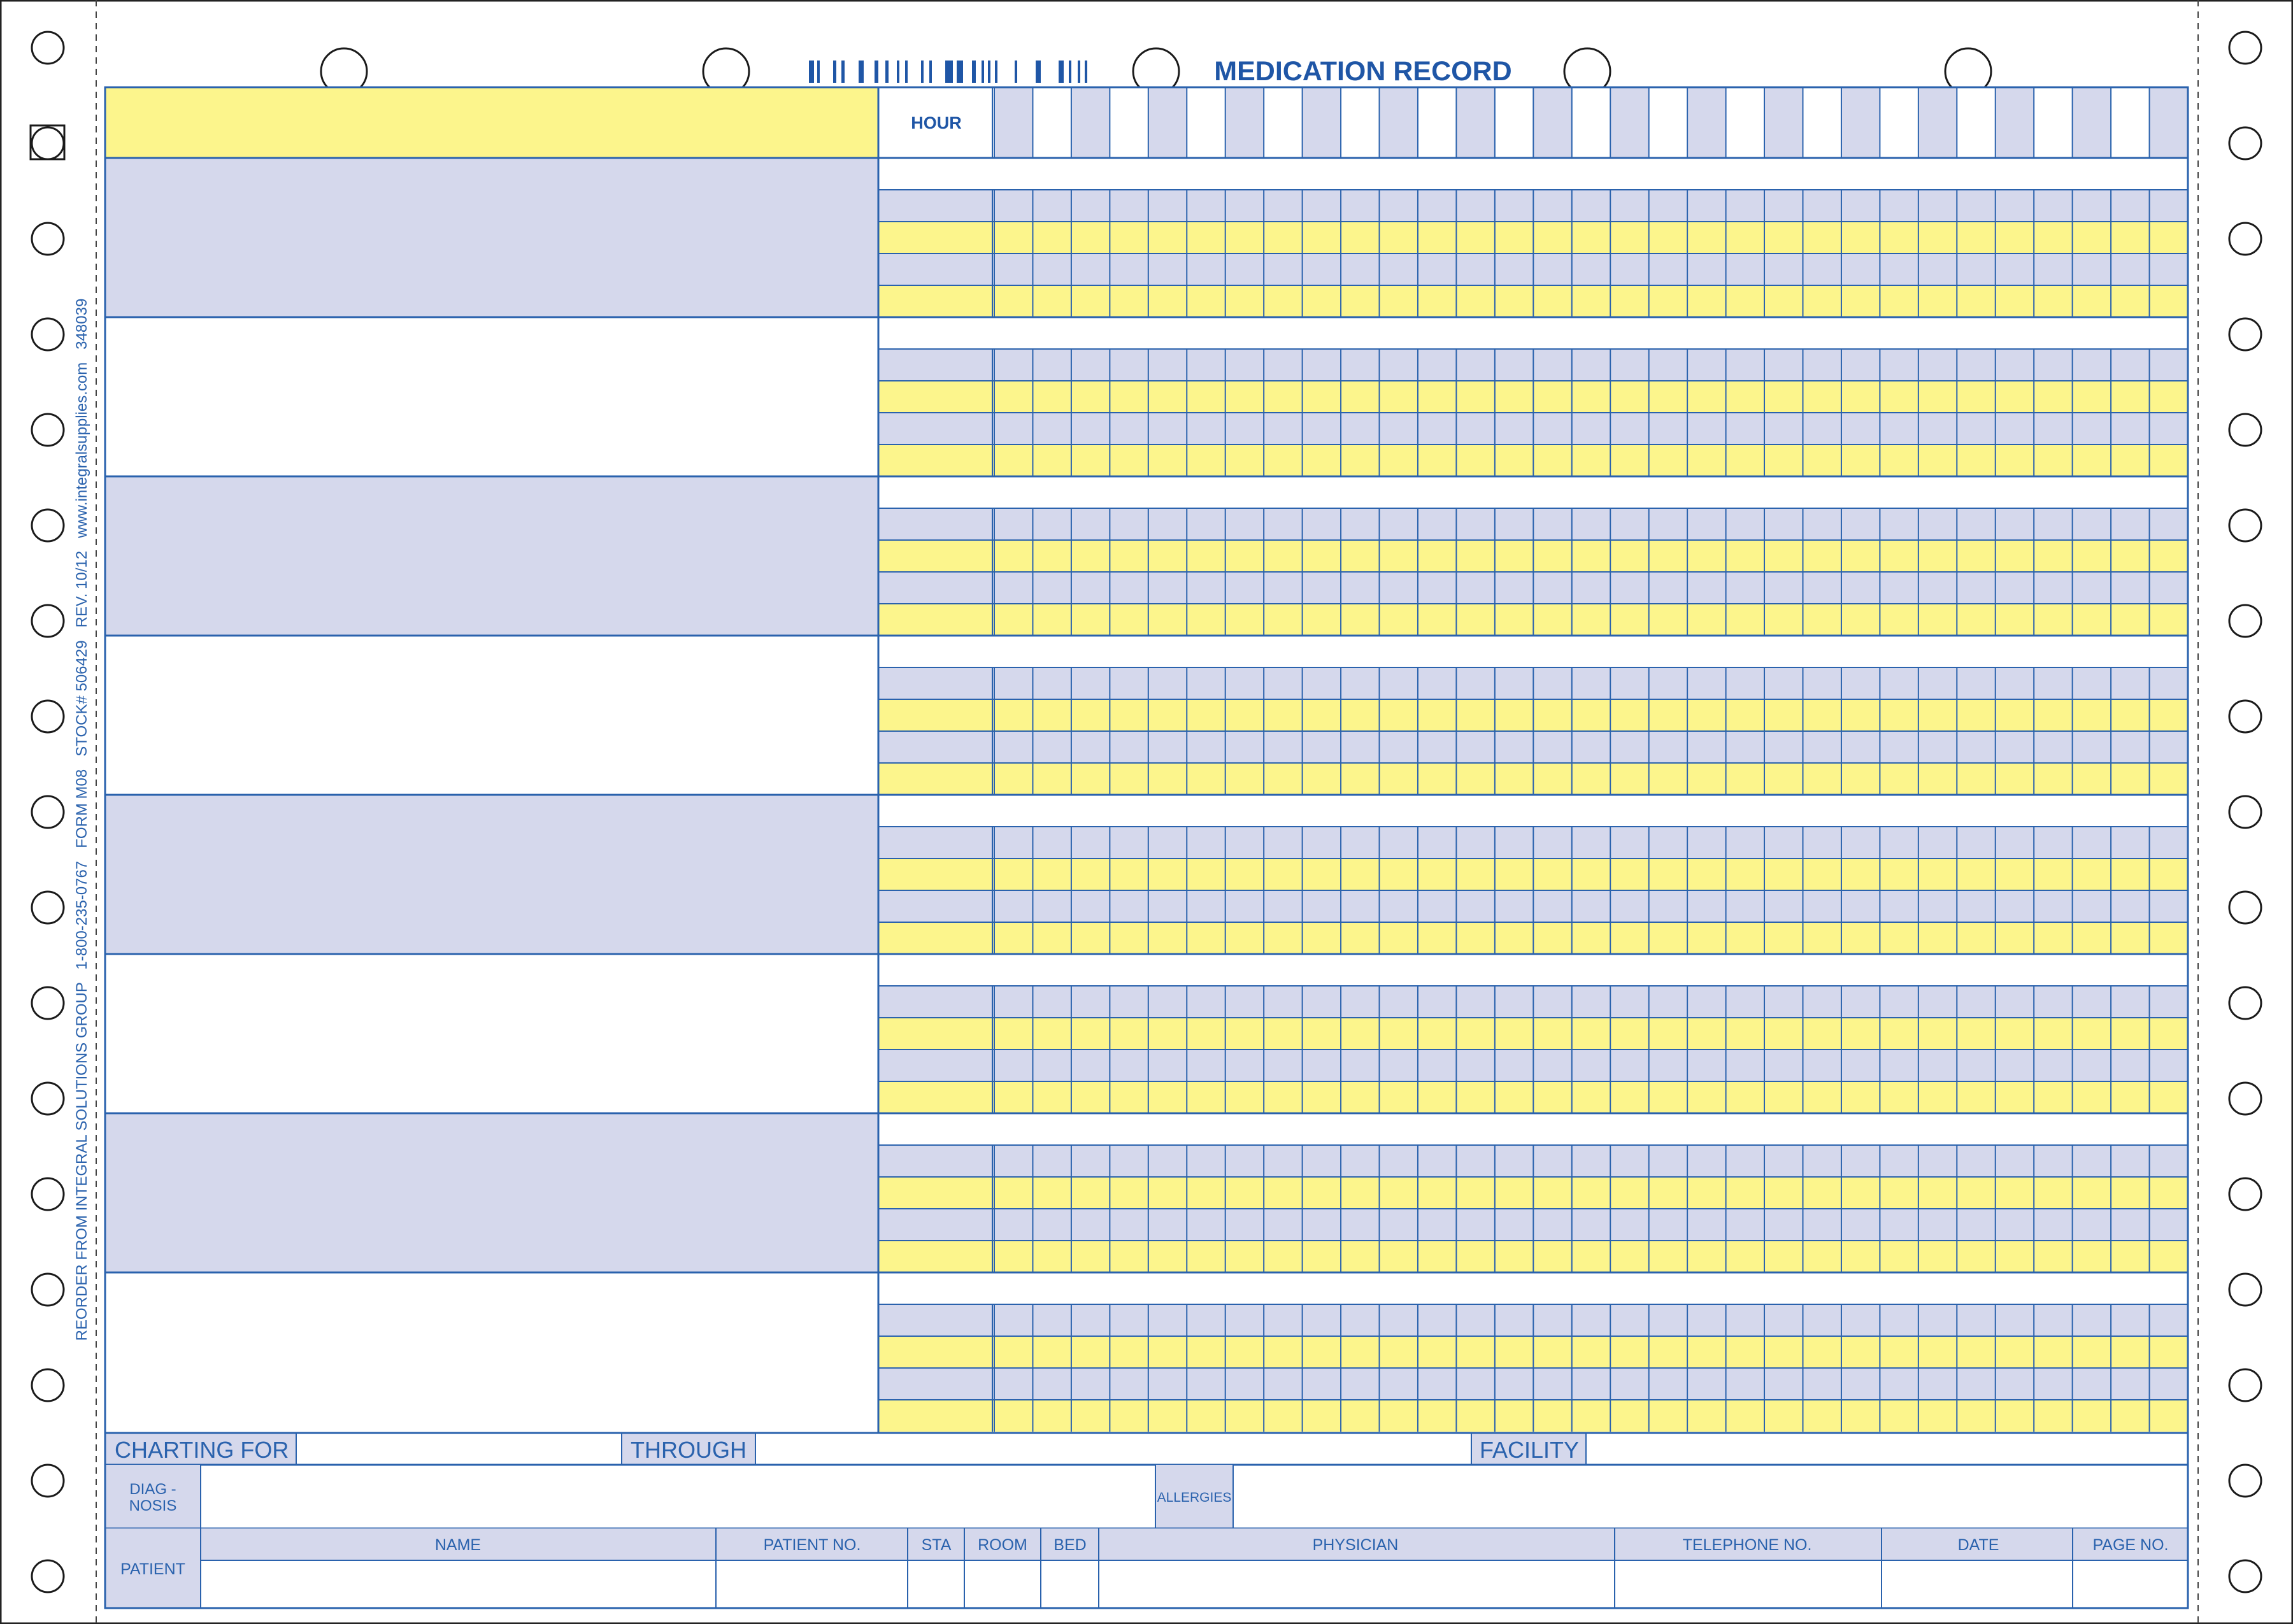  Describe the element at coordinates (153, 1505) in the screenshot. I see `diagnosis-label-line2: NOSIS` at that location.